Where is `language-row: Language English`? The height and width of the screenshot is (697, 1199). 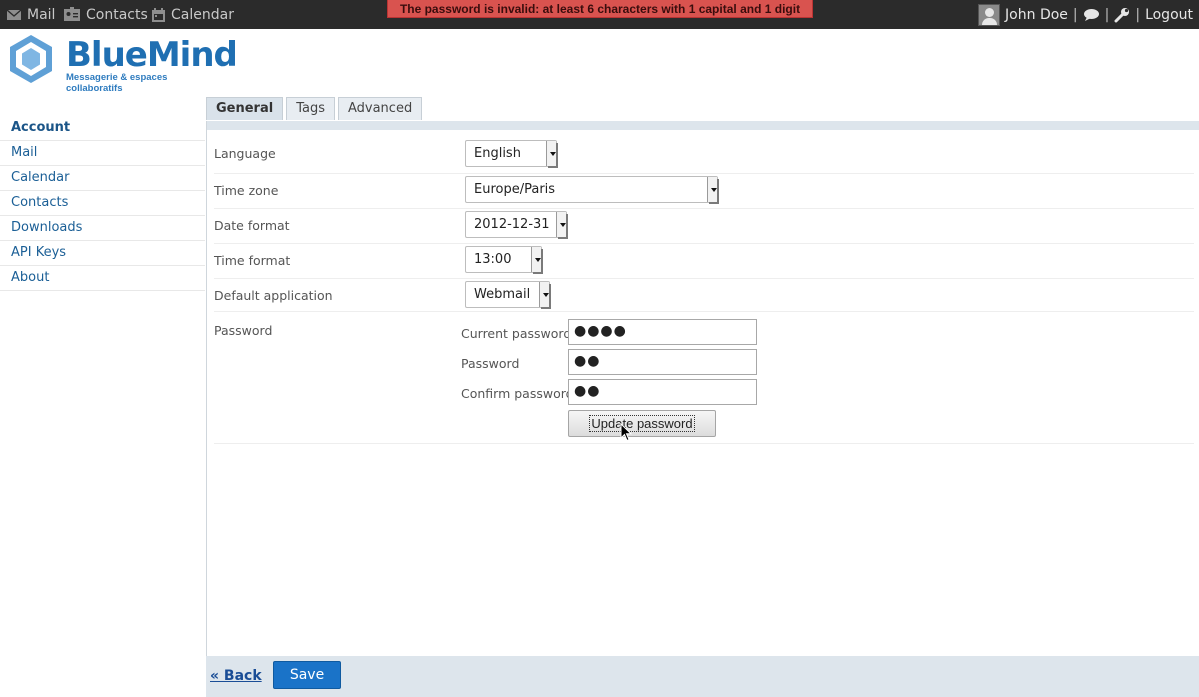
language-row: Language English is located at coordinates (704, 156).